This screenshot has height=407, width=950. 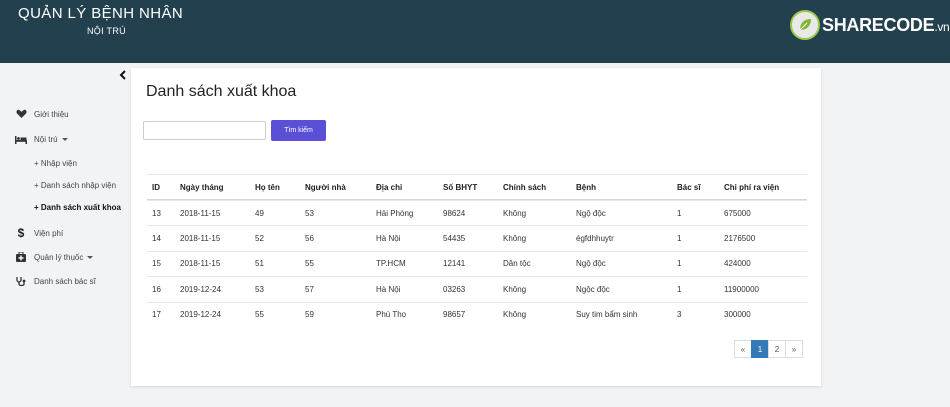 What do you see at coordinates (204, 130) in the screenshot?
I see `search-input` at bounding box center [204, 130].